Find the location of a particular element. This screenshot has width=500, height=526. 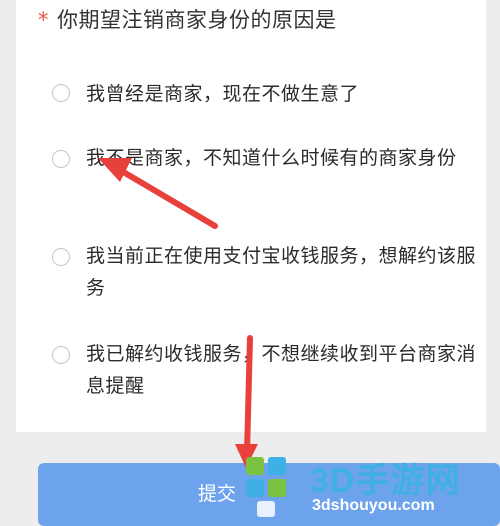

option-label: 我已解约收钱服务，不想继续收到平台商家消息提醒 is located at coordinates (281, 370).